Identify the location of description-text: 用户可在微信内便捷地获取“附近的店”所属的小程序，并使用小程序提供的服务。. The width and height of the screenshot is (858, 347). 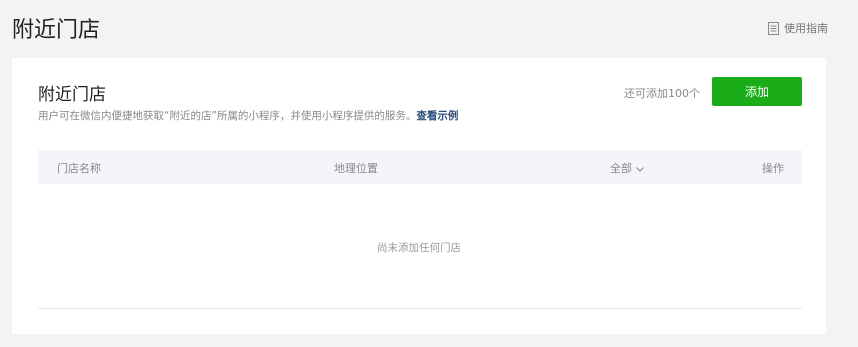
(227, 116).